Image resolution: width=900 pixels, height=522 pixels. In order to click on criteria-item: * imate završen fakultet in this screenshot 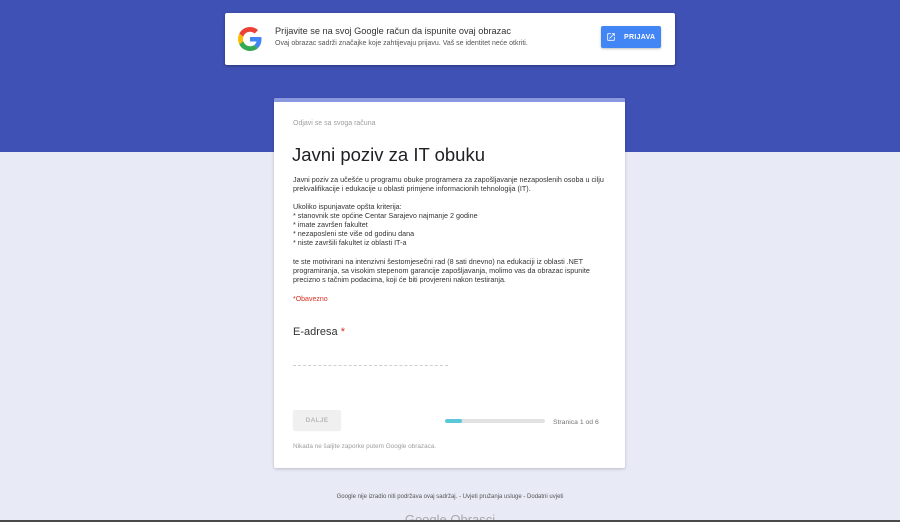, I will do `click(330, 224)`.